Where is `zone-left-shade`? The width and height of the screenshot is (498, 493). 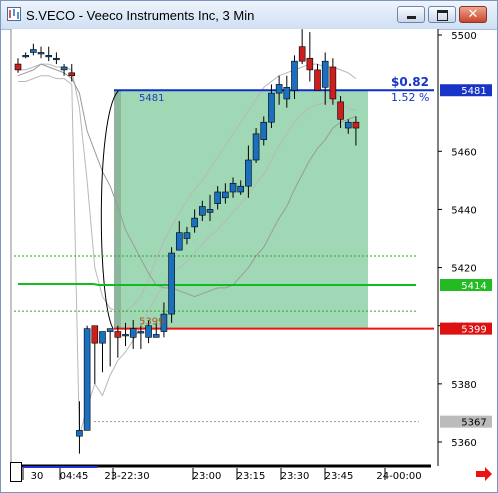 zone-left-shade is located at coordinates (117, 209).